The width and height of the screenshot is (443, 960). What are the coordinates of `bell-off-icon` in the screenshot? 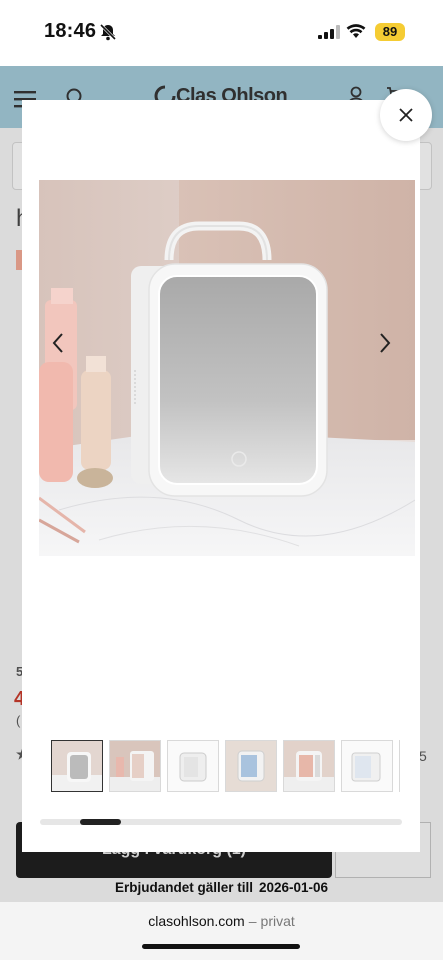 It's located at (108, 32).